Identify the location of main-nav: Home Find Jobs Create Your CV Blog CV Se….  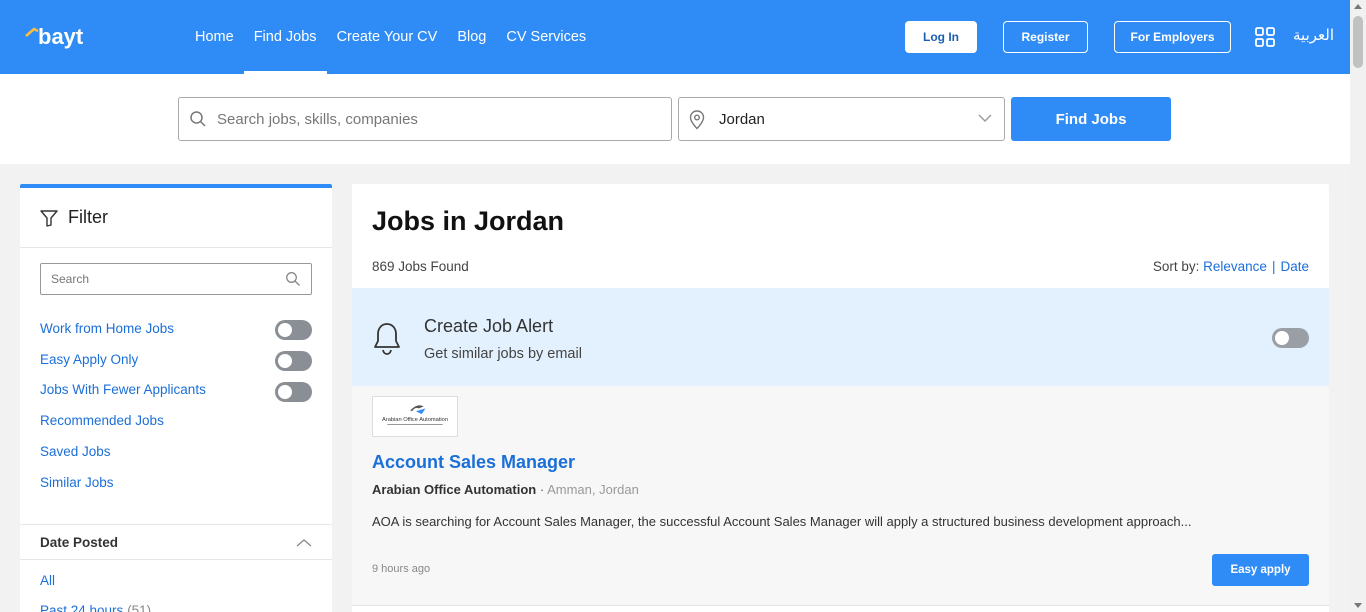
(390, 37).